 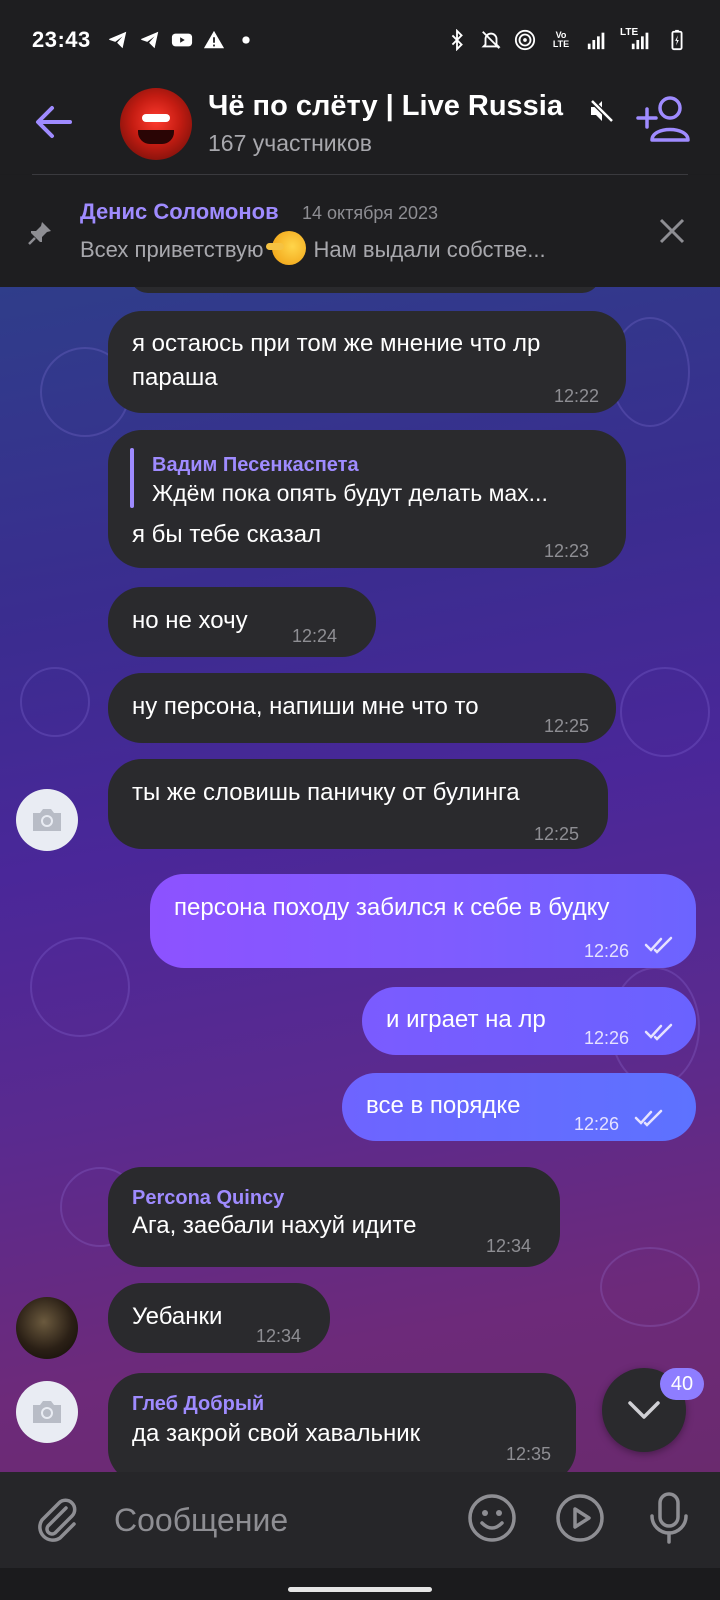 I want to click on emoji-icon, so click(x=492, y=1518).